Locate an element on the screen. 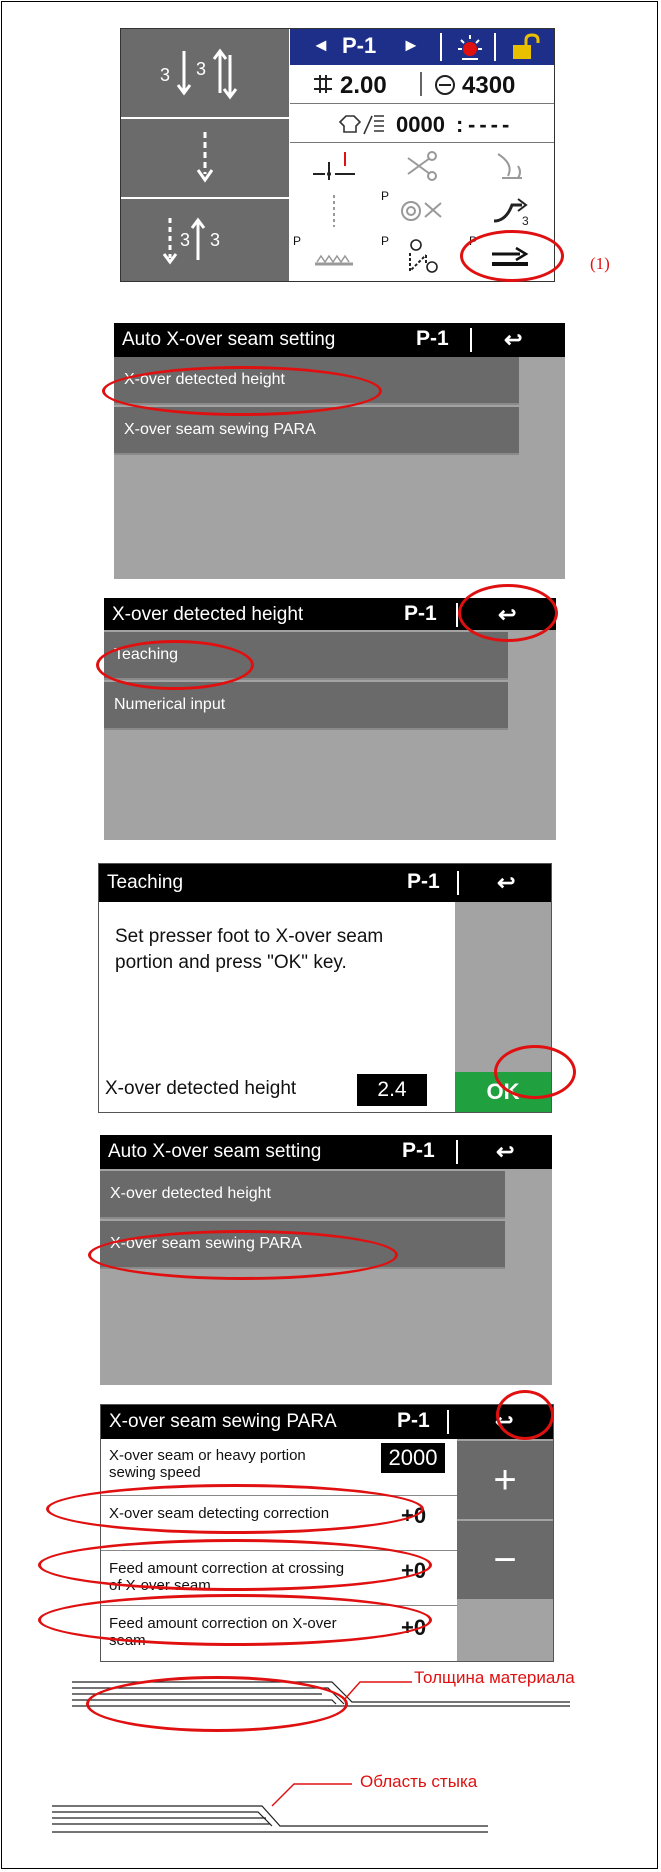 The image size is (661, 1872). continuous-stitch-button is located at coordinates (205, 159).